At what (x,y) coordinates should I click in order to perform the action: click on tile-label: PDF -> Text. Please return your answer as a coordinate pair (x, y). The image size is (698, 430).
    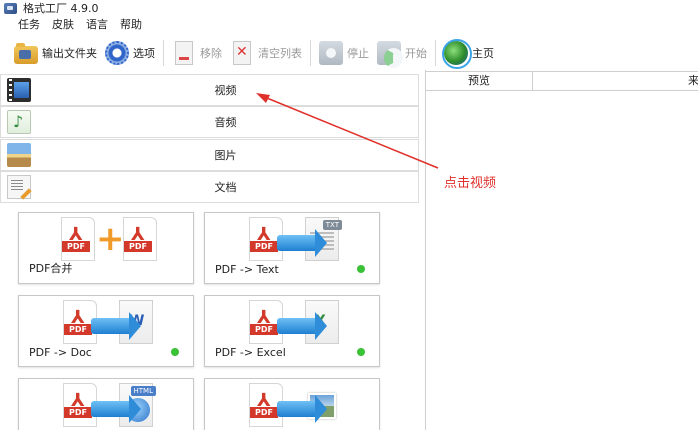
    Looking at the image, I should click on (247, 269).